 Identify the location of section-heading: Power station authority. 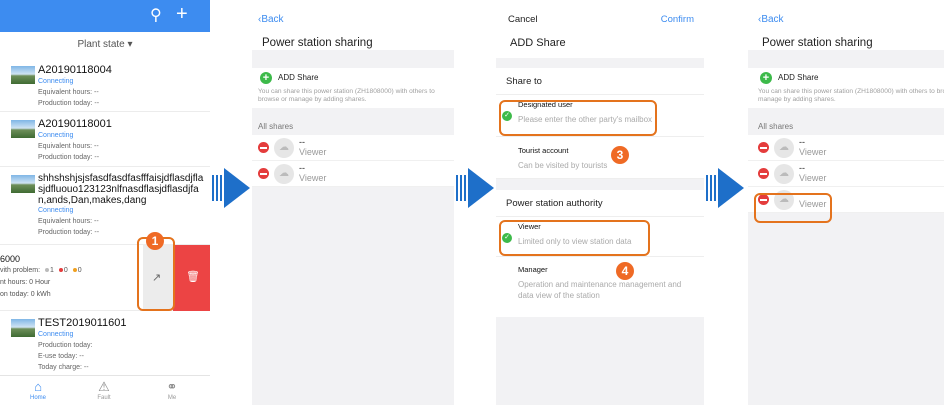
(600, 203).